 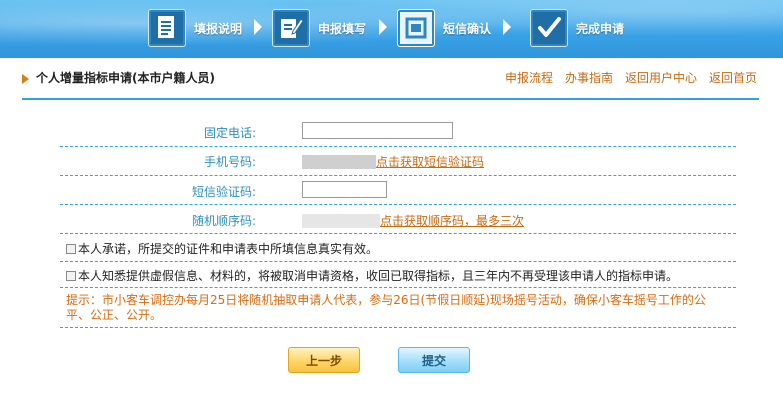 What do you see at coordinates (430, 162) in the screenshot?
I see `get-sms-code-link: 点击获取短信验证码` at bounding box center [430, 162].